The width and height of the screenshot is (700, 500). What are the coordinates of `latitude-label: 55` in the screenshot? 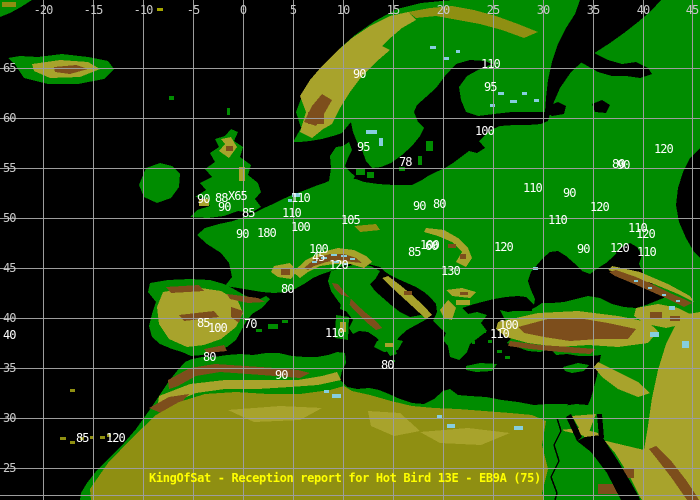 It's located at (9, 168).